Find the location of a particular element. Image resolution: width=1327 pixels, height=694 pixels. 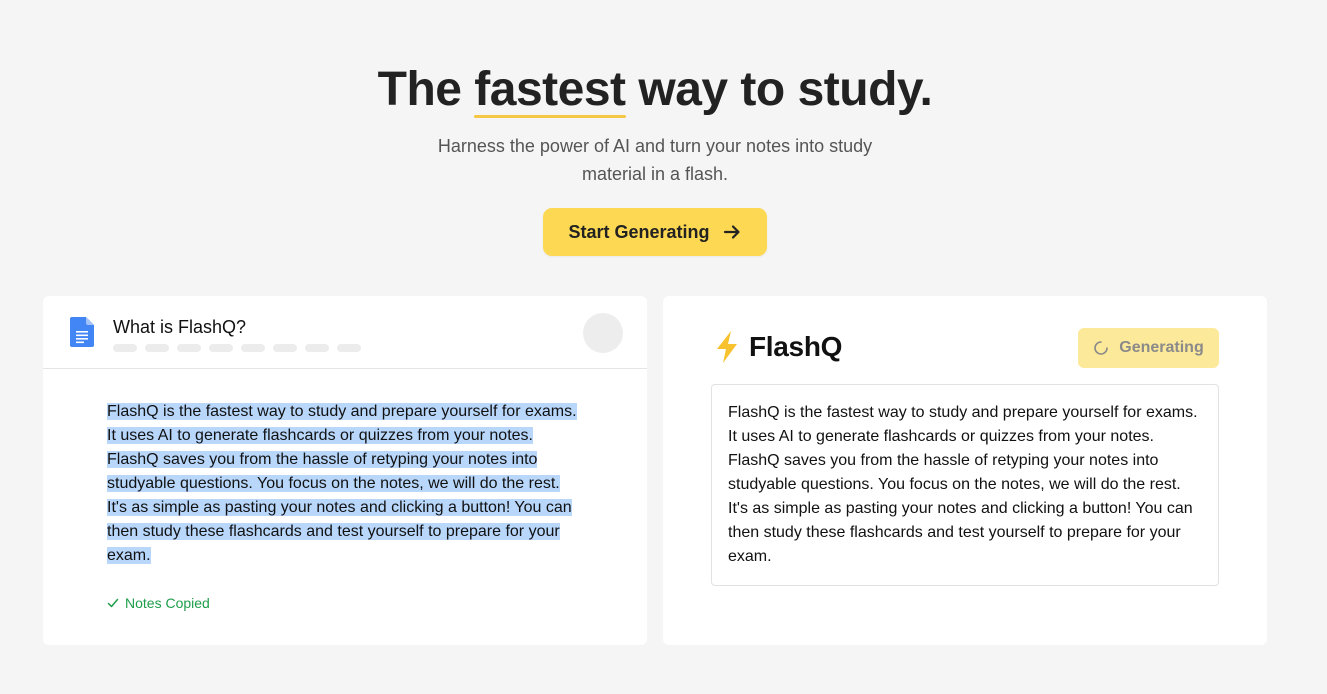

start-generating-label: Start Generating is located at coordinates (639, 231).